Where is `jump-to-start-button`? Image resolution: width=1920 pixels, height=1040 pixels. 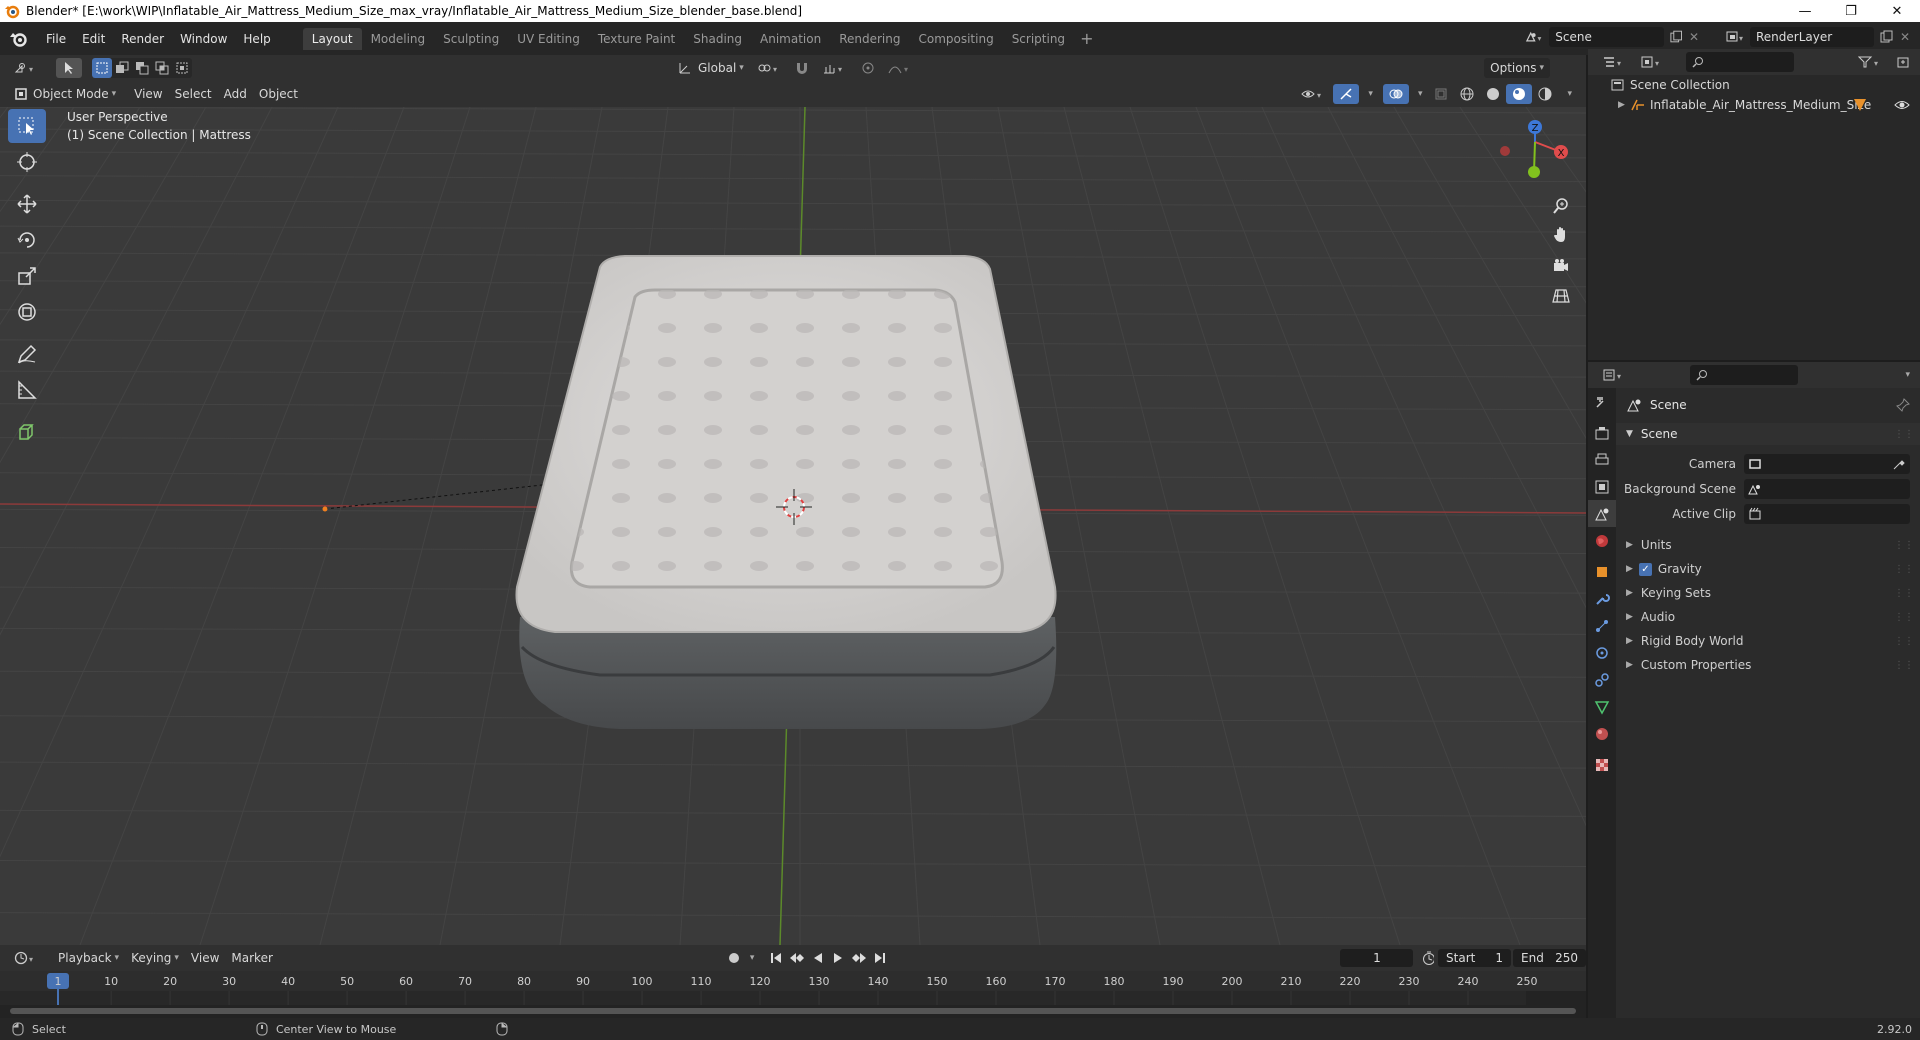
jump-to-start-button is located at coordinates (776, 958).